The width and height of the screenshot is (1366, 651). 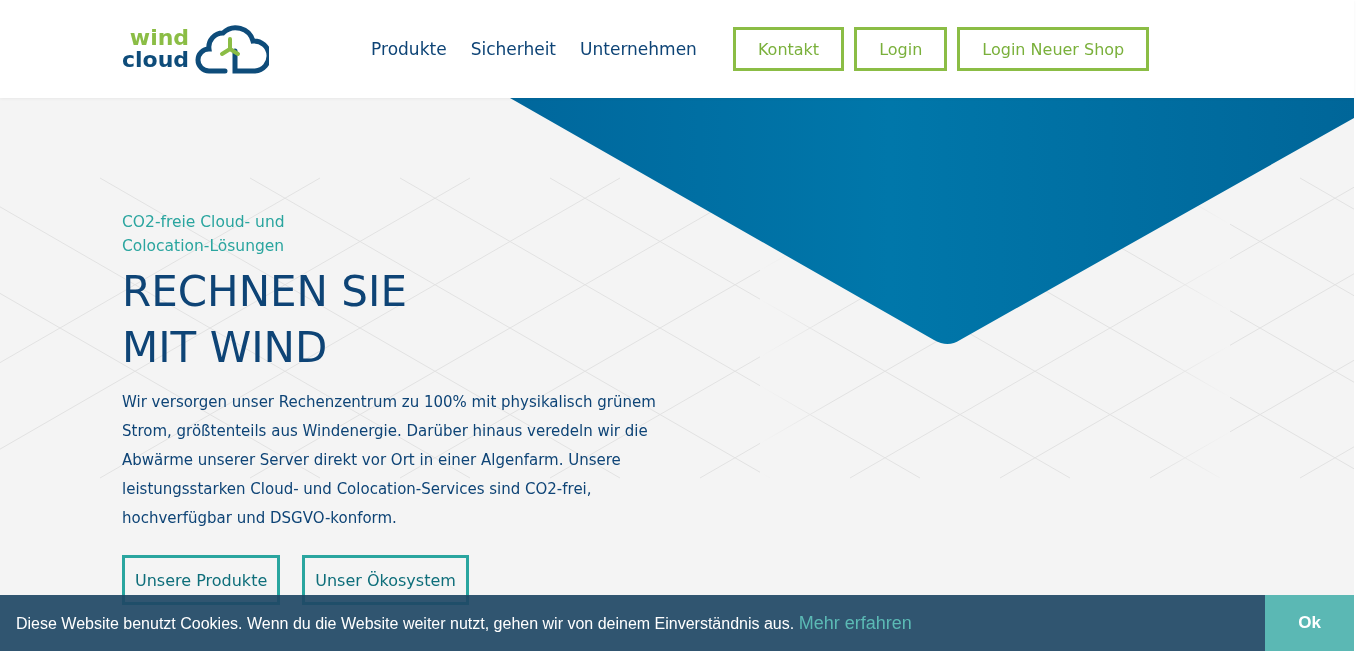 I want to click on logo-text: wind, so click(x=159, y=38).